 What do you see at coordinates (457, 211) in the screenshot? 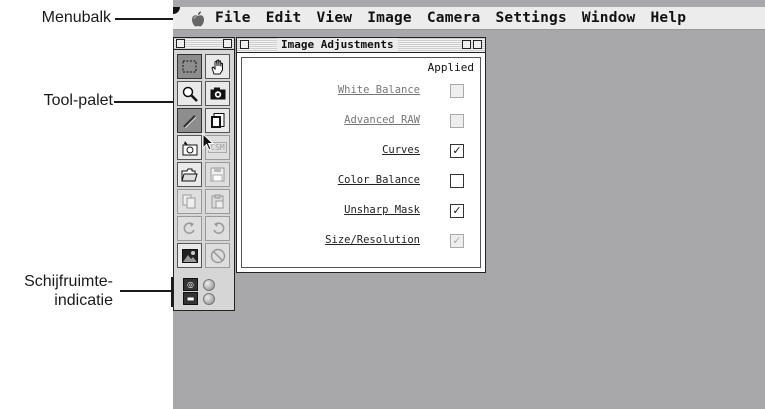
I see `unsharp-mask-checkbox: ✓` at bounding box center [457, 211].